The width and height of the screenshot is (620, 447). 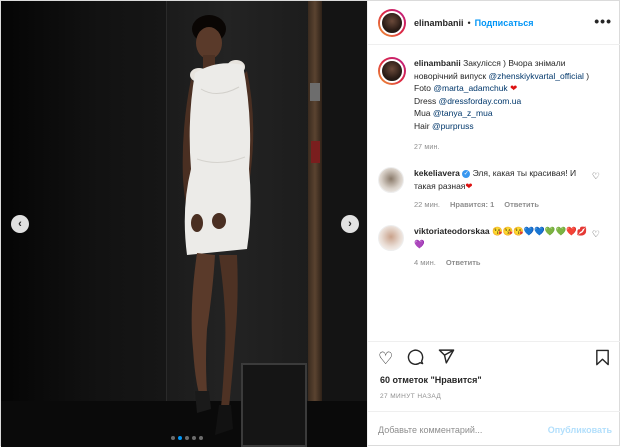 I want to click on mention-link: @zhenskiykvartal_official, so click(x=536, y=76).